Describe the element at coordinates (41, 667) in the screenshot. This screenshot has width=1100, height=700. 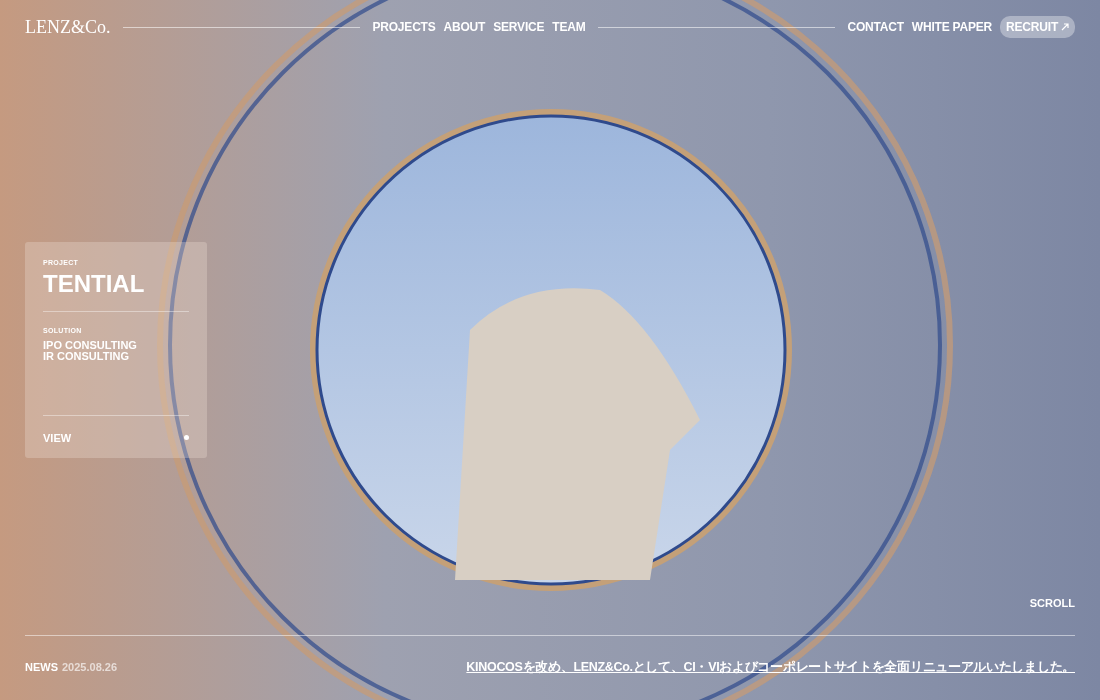
I see `news-label: NEWS` at that location.